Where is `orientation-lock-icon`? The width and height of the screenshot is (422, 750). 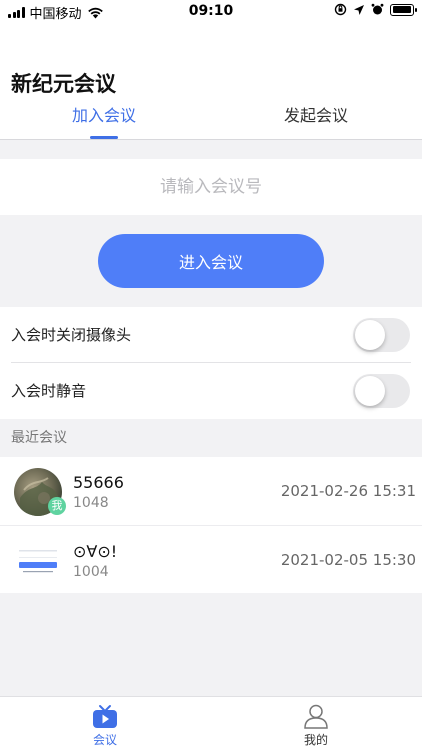 orientation-lock-icon is located at coordinates (340, 9).